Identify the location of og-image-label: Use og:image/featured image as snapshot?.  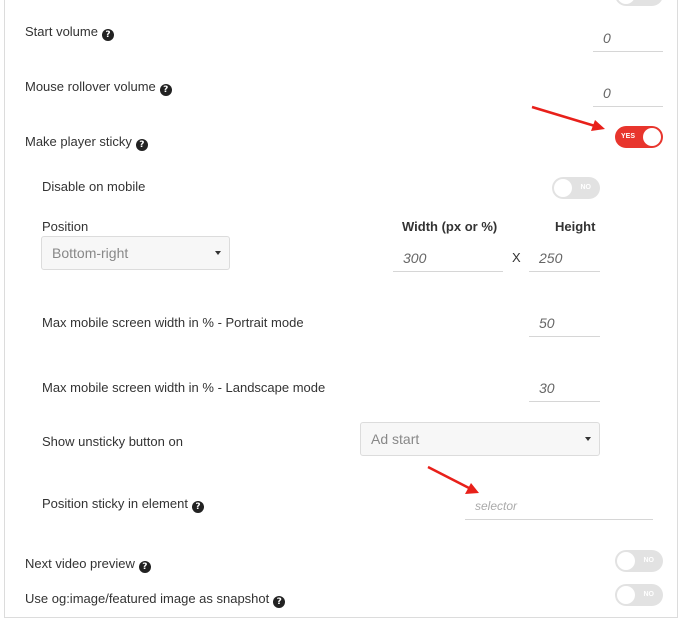
(155, 599).